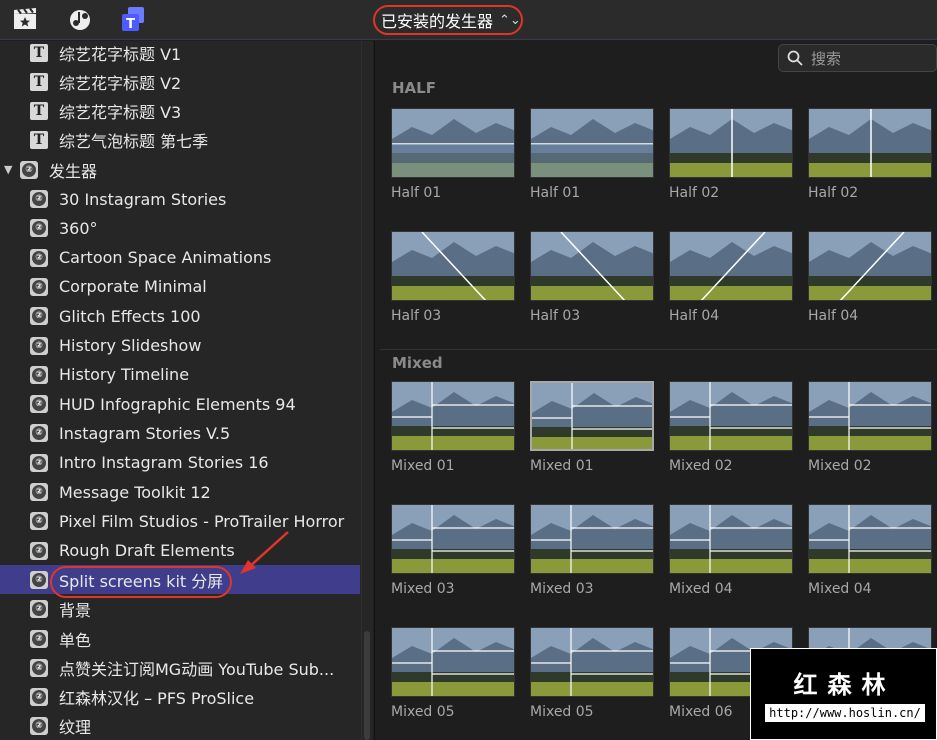 This screenshot has height=740, width=937. Describe the element at coordinates (133, 287) in the screenshot. I see `sidebar-item-label: Corporate Minimal` at that location.